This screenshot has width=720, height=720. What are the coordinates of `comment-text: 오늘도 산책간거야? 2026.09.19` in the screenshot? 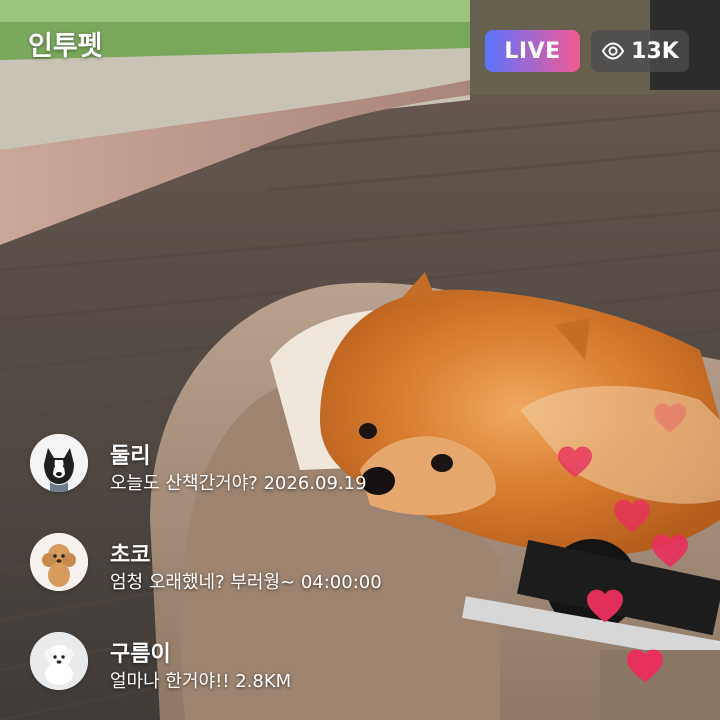 It's located at (238, 483).